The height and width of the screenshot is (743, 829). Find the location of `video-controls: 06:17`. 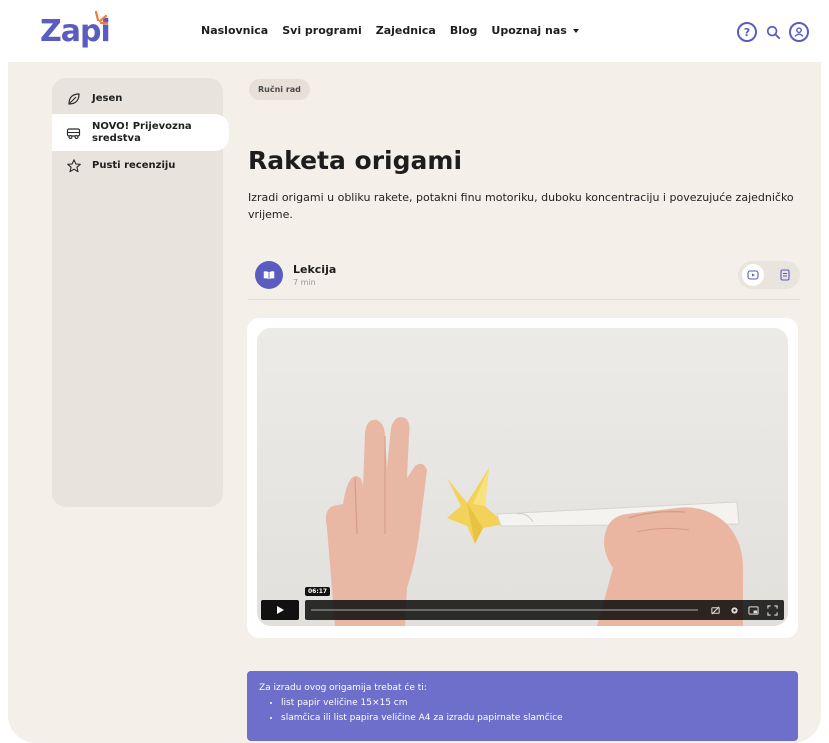

video-controls: 06:17 is located at coordinates (522, 603).